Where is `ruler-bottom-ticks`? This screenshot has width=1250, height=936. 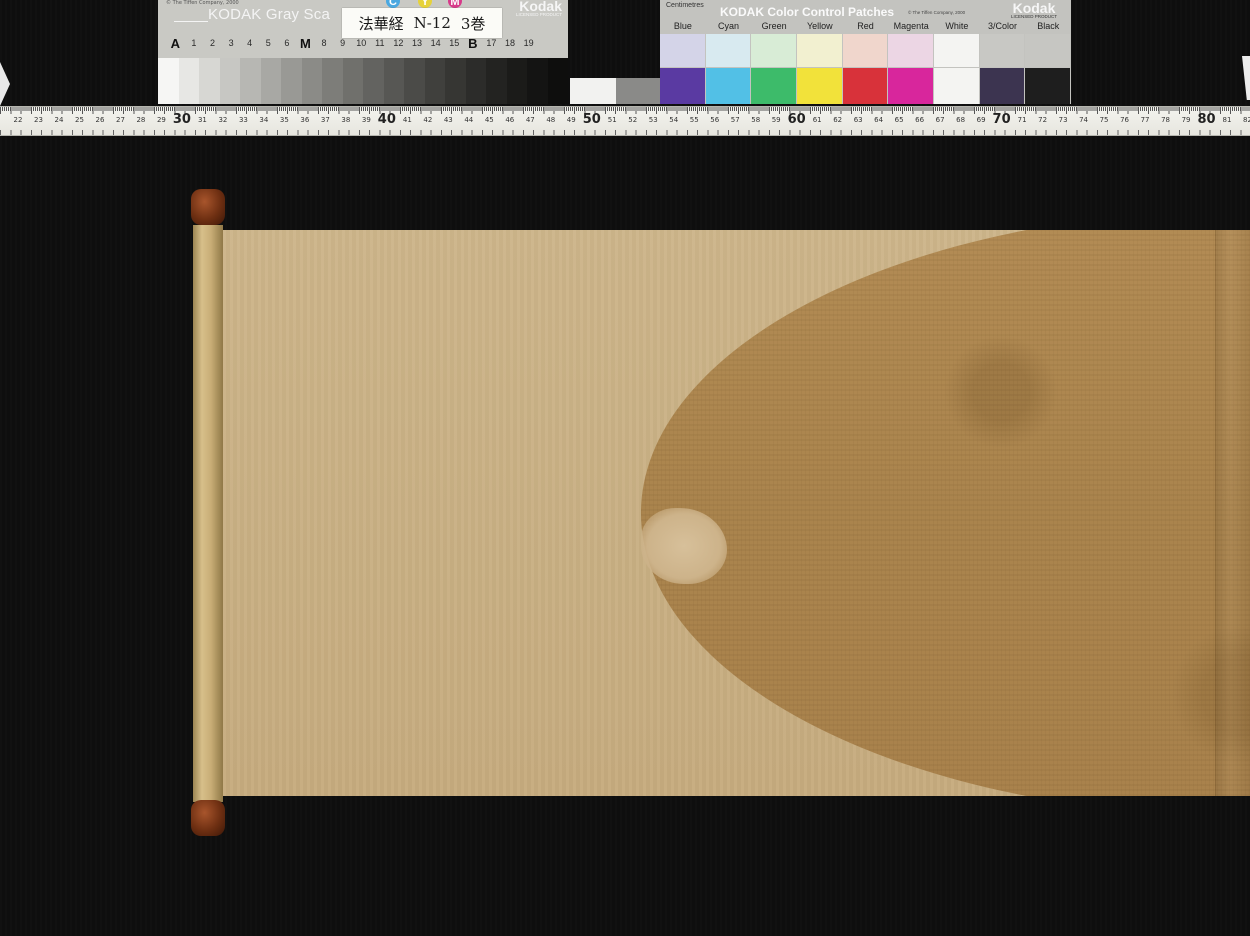
ruler-bottom-ticks is located at coordinates (625, 132).